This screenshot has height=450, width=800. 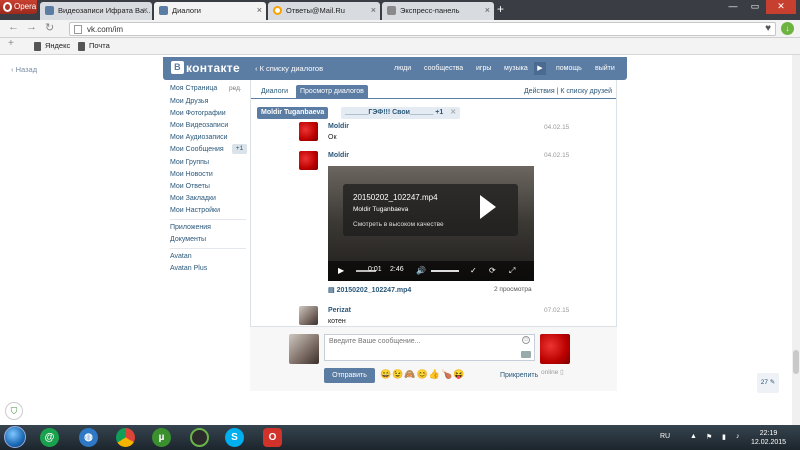 What do you see at coordinates (125, 437) in the screenshot?
I see `chrome-icon` at bounding box center [125, 437].